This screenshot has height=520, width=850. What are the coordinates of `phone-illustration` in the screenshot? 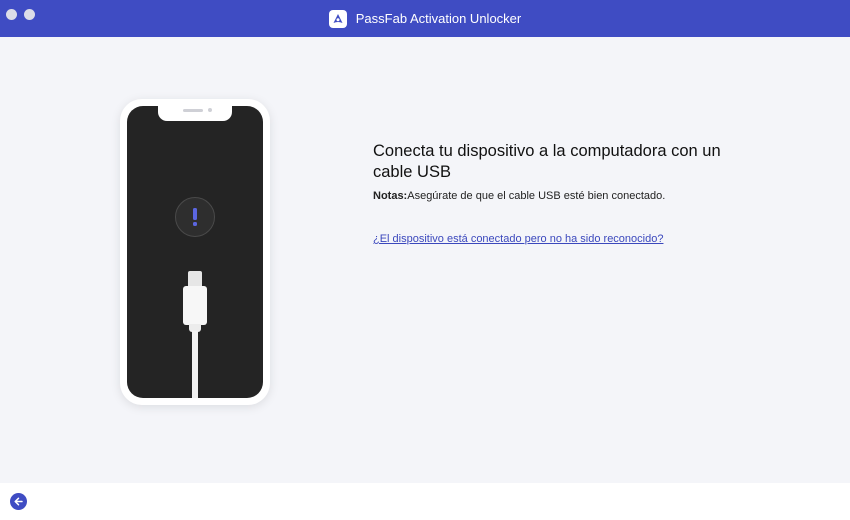 It's located at (195, 252).